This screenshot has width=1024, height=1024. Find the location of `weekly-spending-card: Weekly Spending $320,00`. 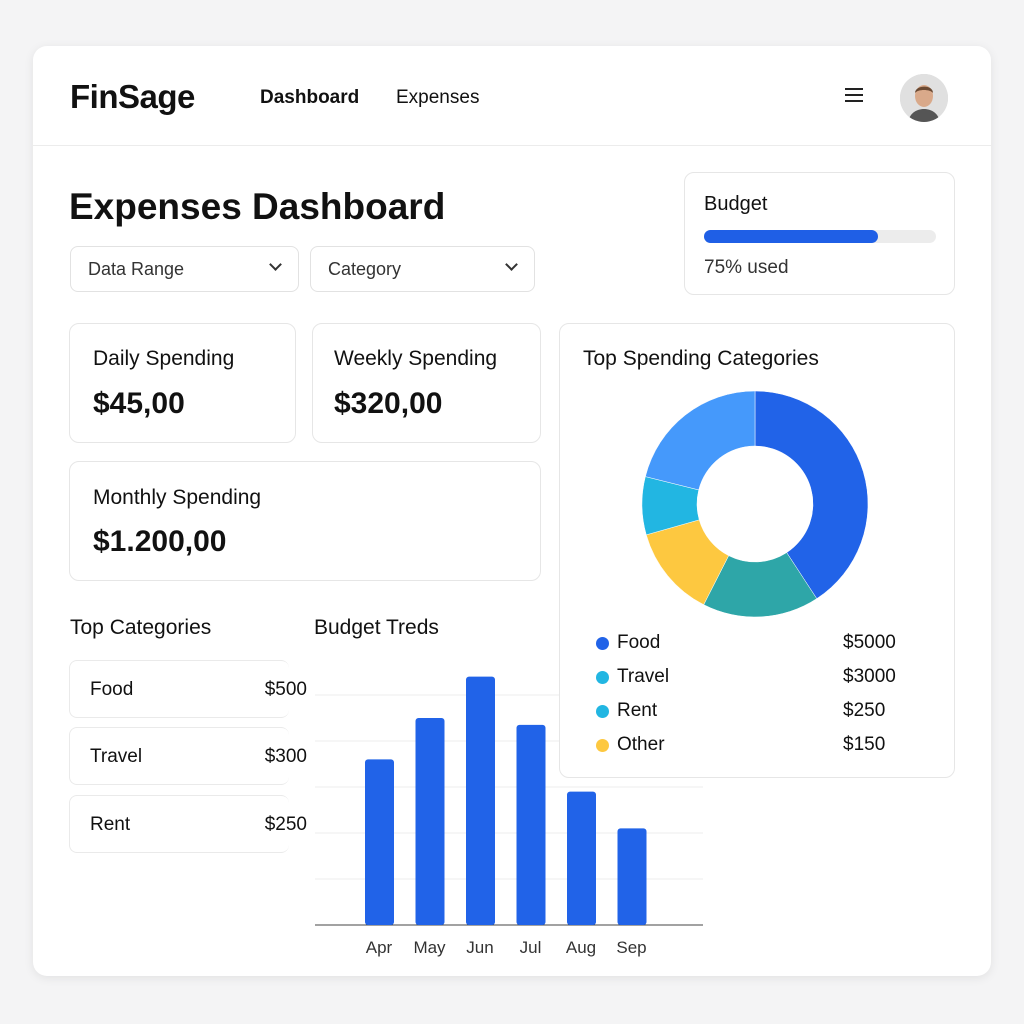

weekly-spending-card: Weekly Spending $320,00 is located at coordinates (426, 383).